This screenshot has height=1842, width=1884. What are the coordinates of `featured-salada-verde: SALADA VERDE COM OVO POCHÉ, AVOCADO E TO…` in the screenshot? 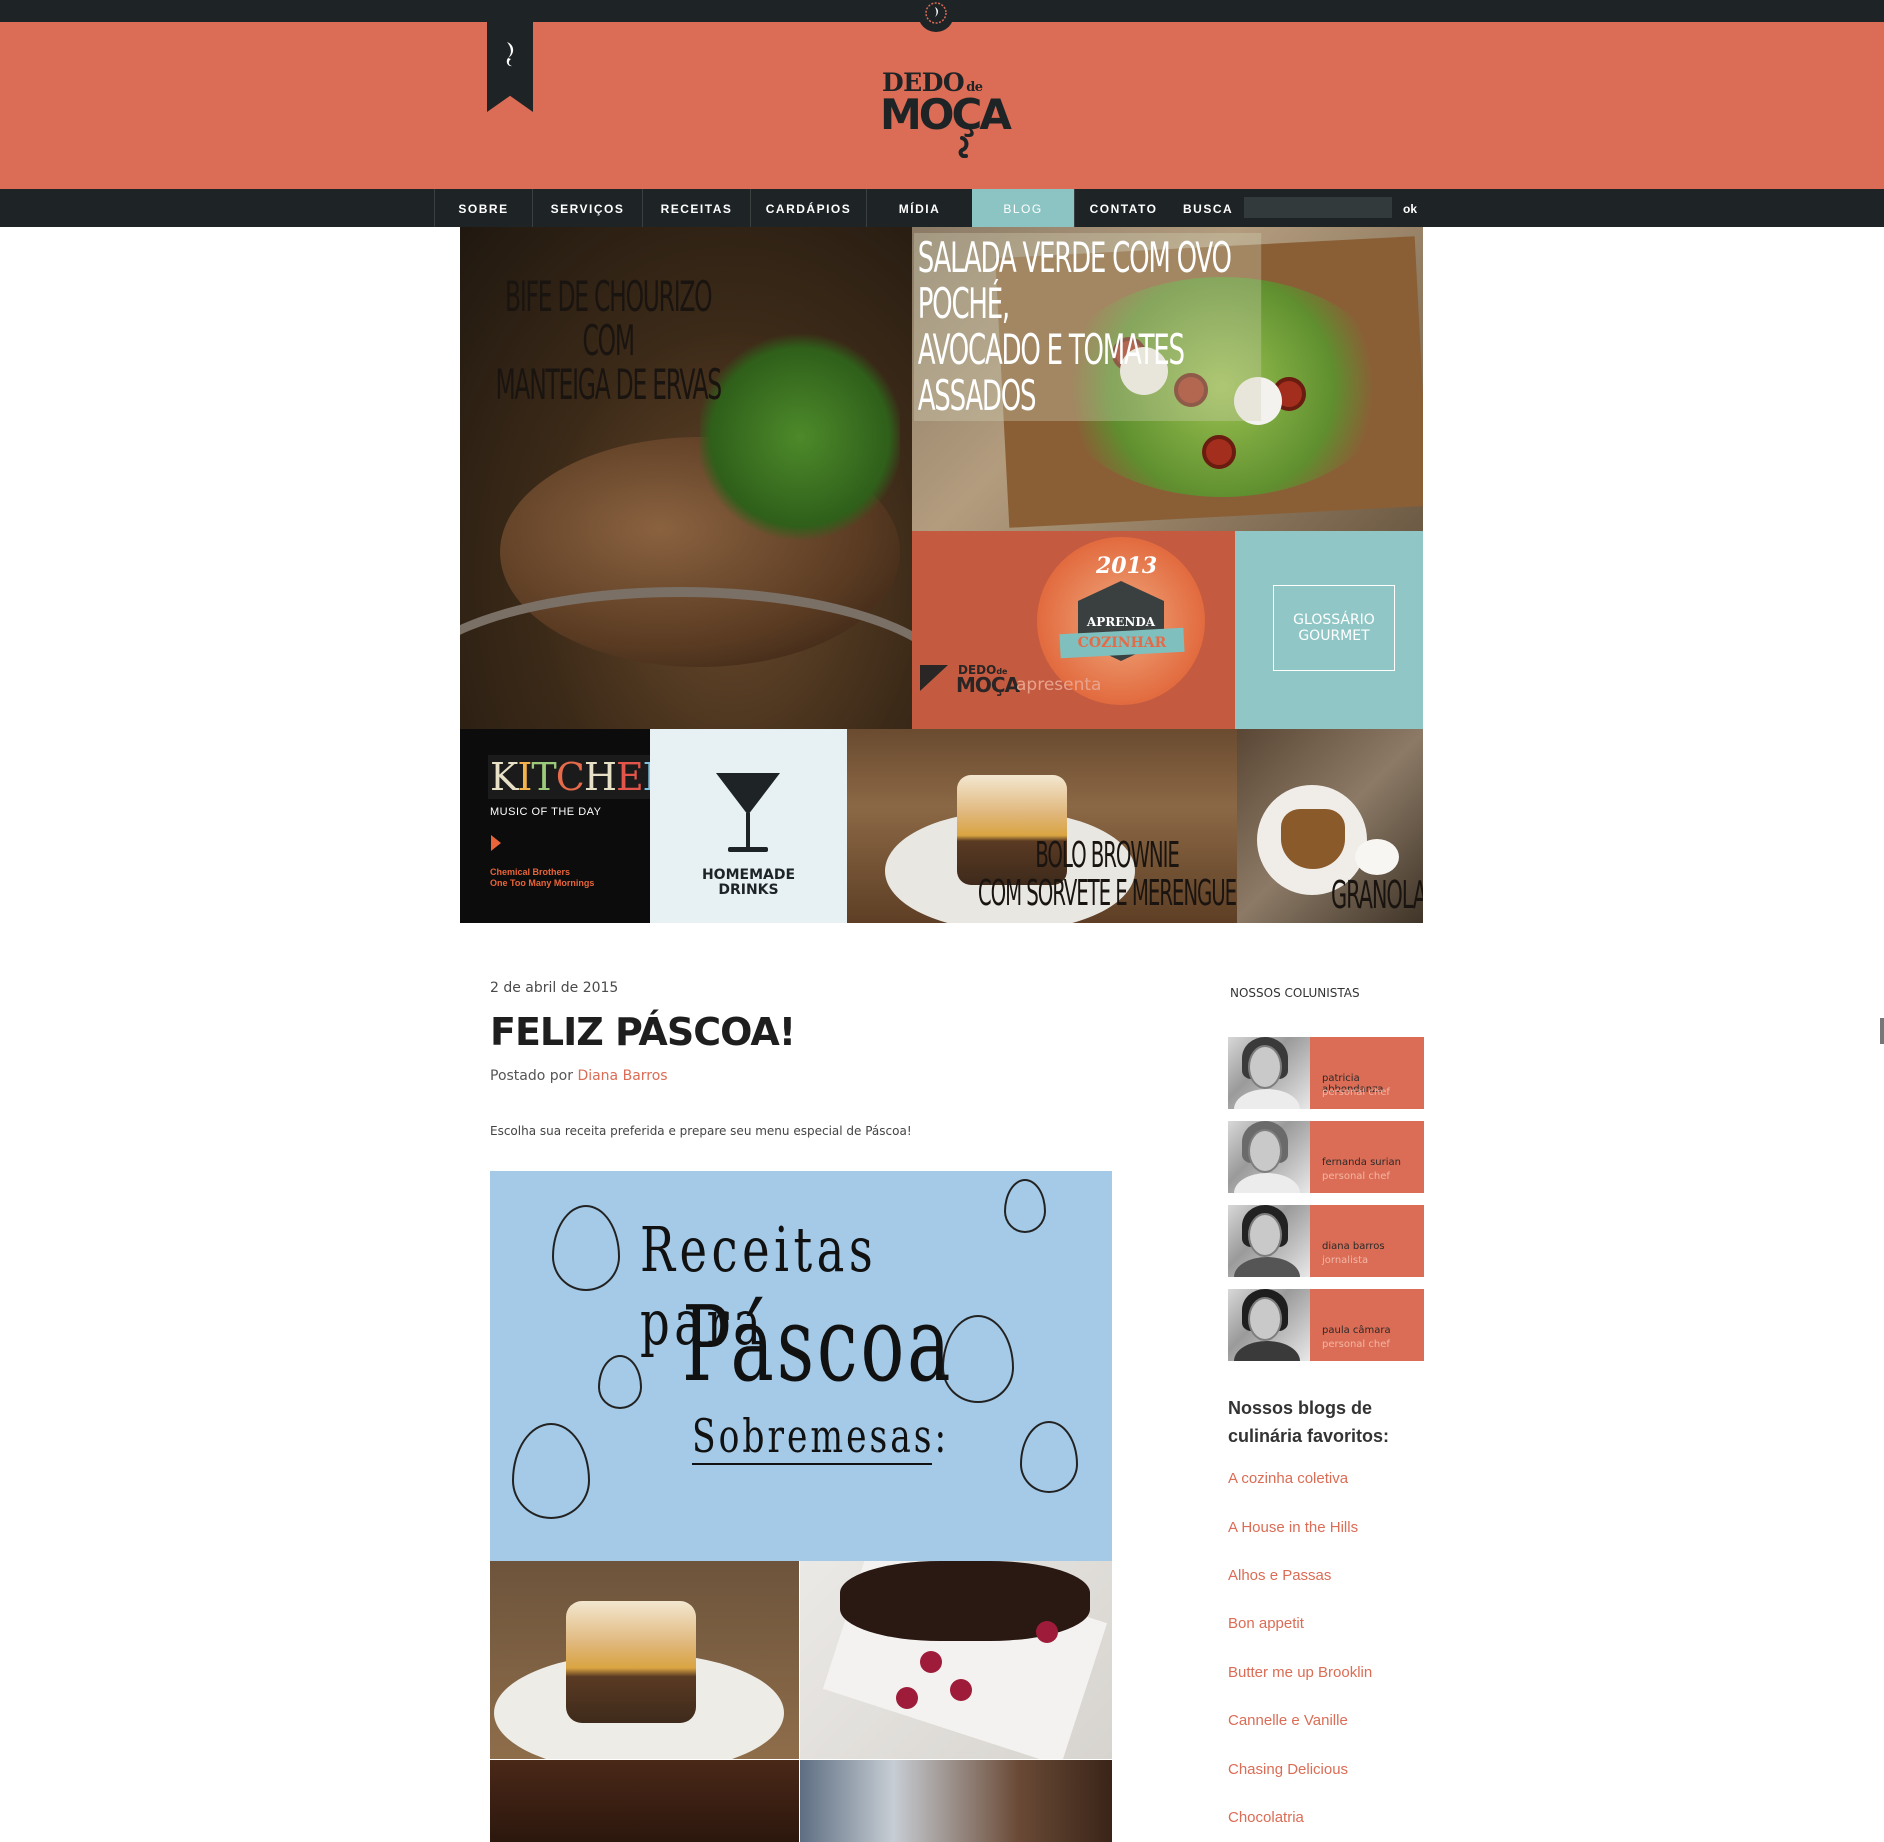 It's located at (1167, 379).